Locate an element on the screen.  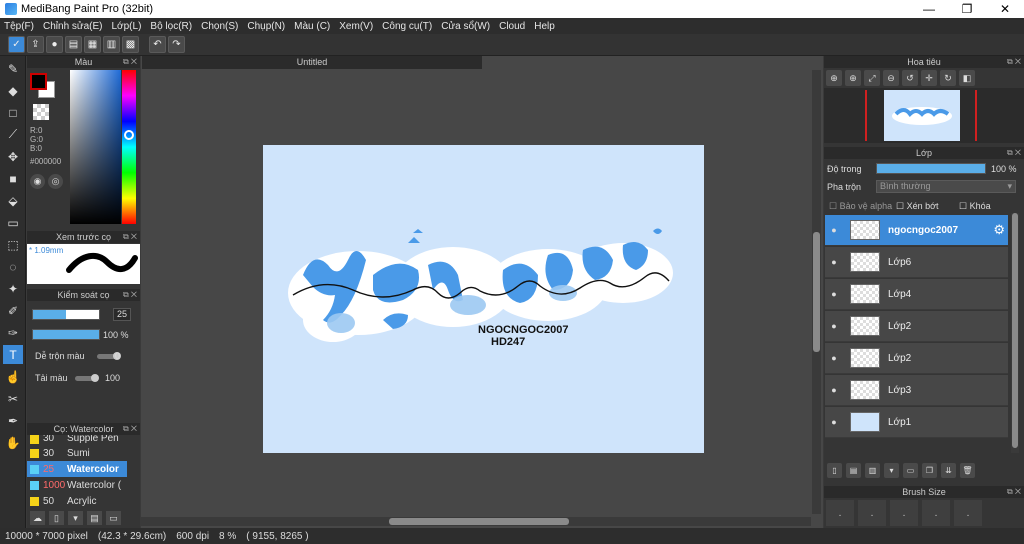
hue-knob is located at coordinates (129, 135).